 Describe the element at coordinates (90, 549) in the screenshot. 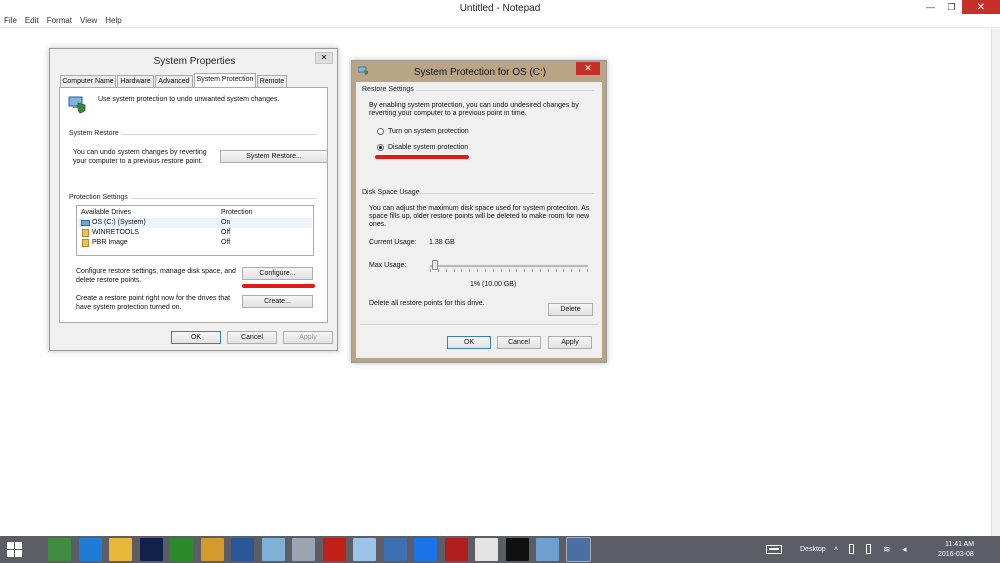

I see `internet-explorer-icon` at that location.